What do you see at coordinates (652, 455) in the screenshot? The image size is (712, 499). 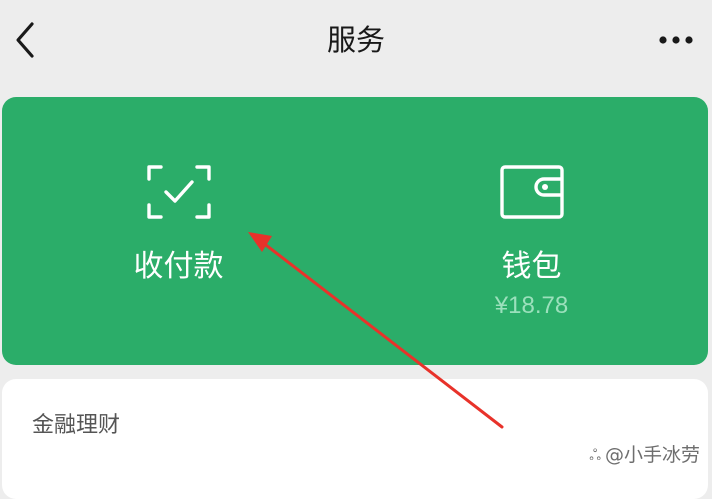 I see `watermark-text: @小手冰劳` at bounding box center [652, 455].